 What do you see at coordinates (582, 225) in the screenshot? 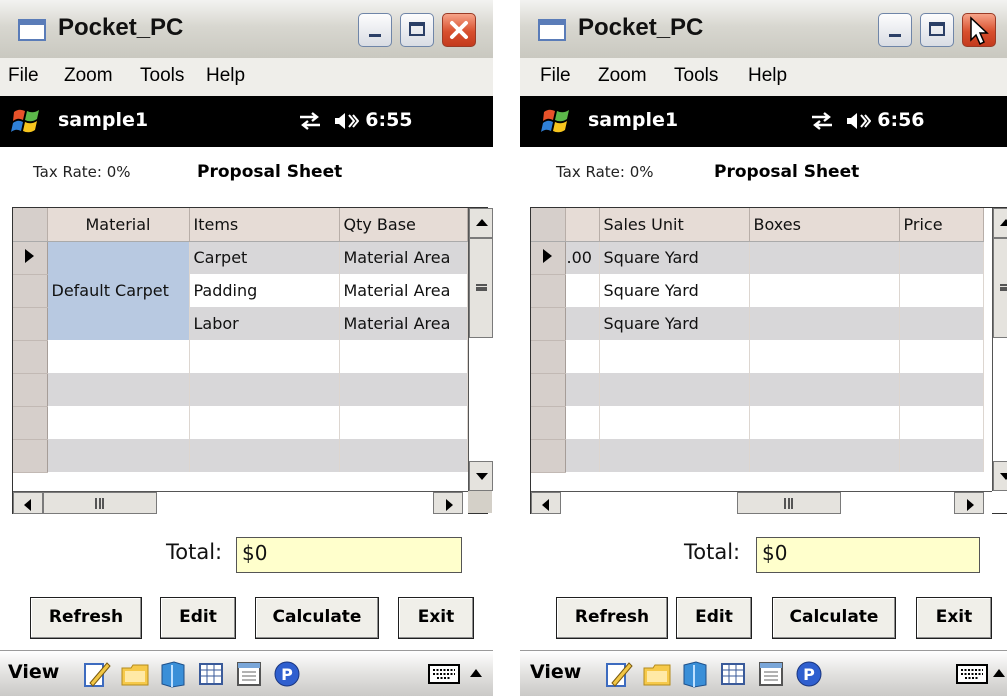
I see `column-header-partial` at bounding box center [582, 225].